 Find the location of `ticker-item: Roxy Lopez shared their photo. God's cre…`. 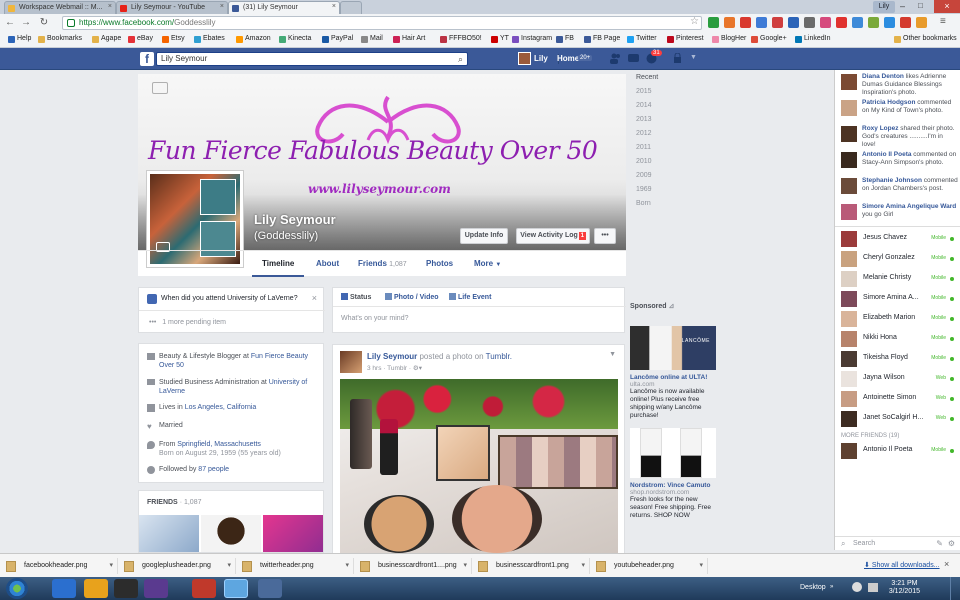

ticker-item: Roxy Lopez shared their photo. God's cre… is located at coordinates (897, 135).